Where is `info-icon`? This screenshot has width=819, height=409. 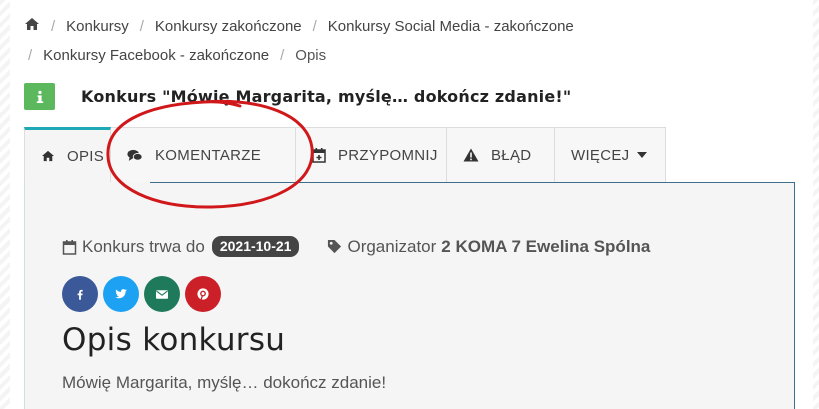
info-icon is located at coordinates (39, 96).